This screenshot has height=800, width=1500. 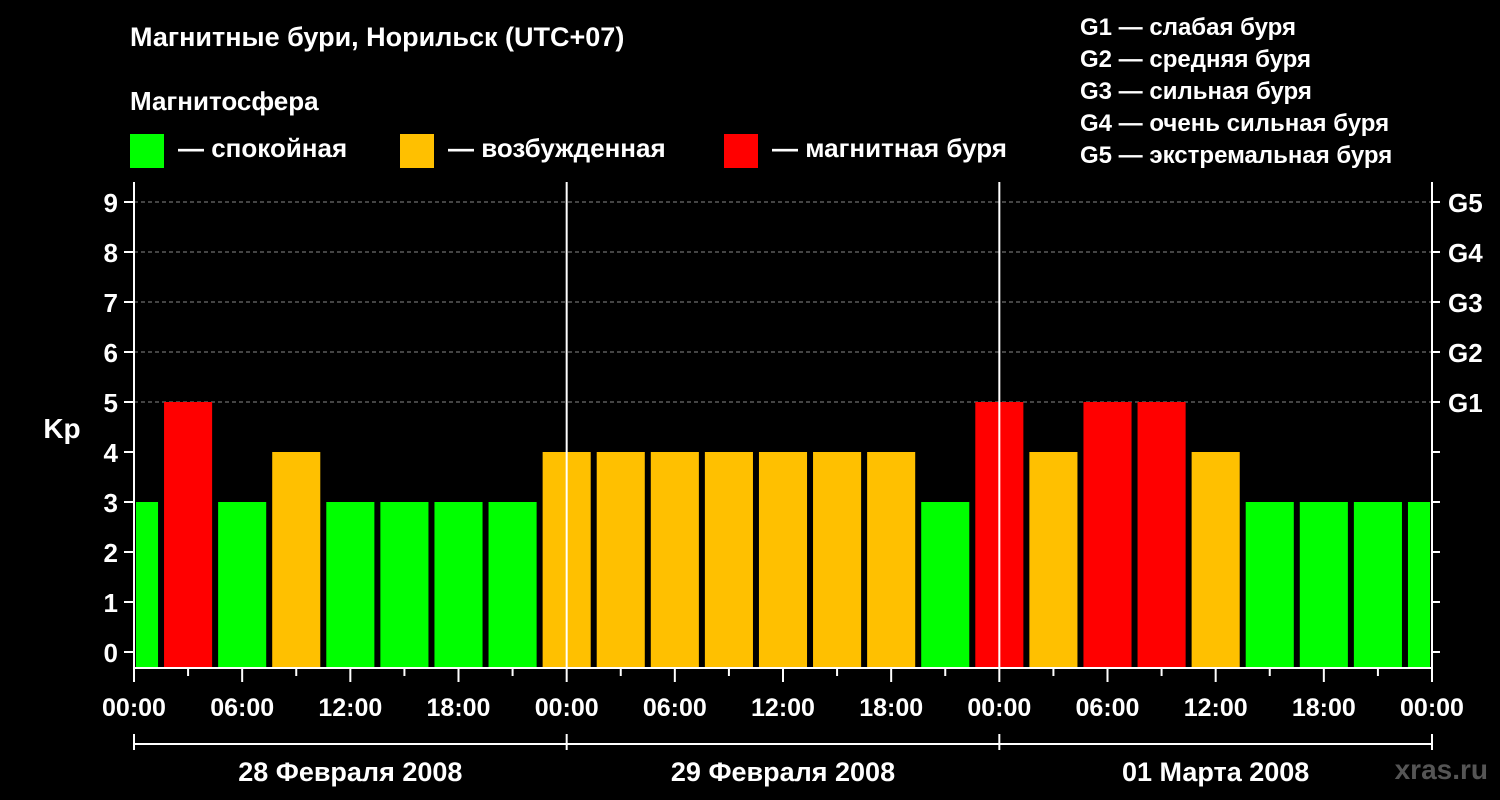 What do you see at coordinates (1465, 203) in the screenshot?
I see `g-tick-label-g5: G5` at bounding box center [1465, 203].